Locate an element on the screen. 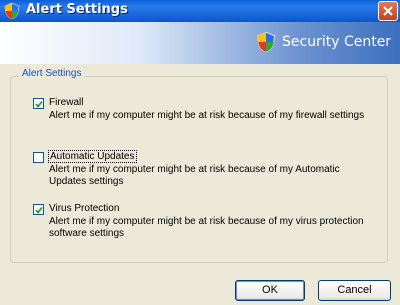 The width and height of the screenshot is (400, 305). virus-protection-checkbox is located at coordinates (38, 209).